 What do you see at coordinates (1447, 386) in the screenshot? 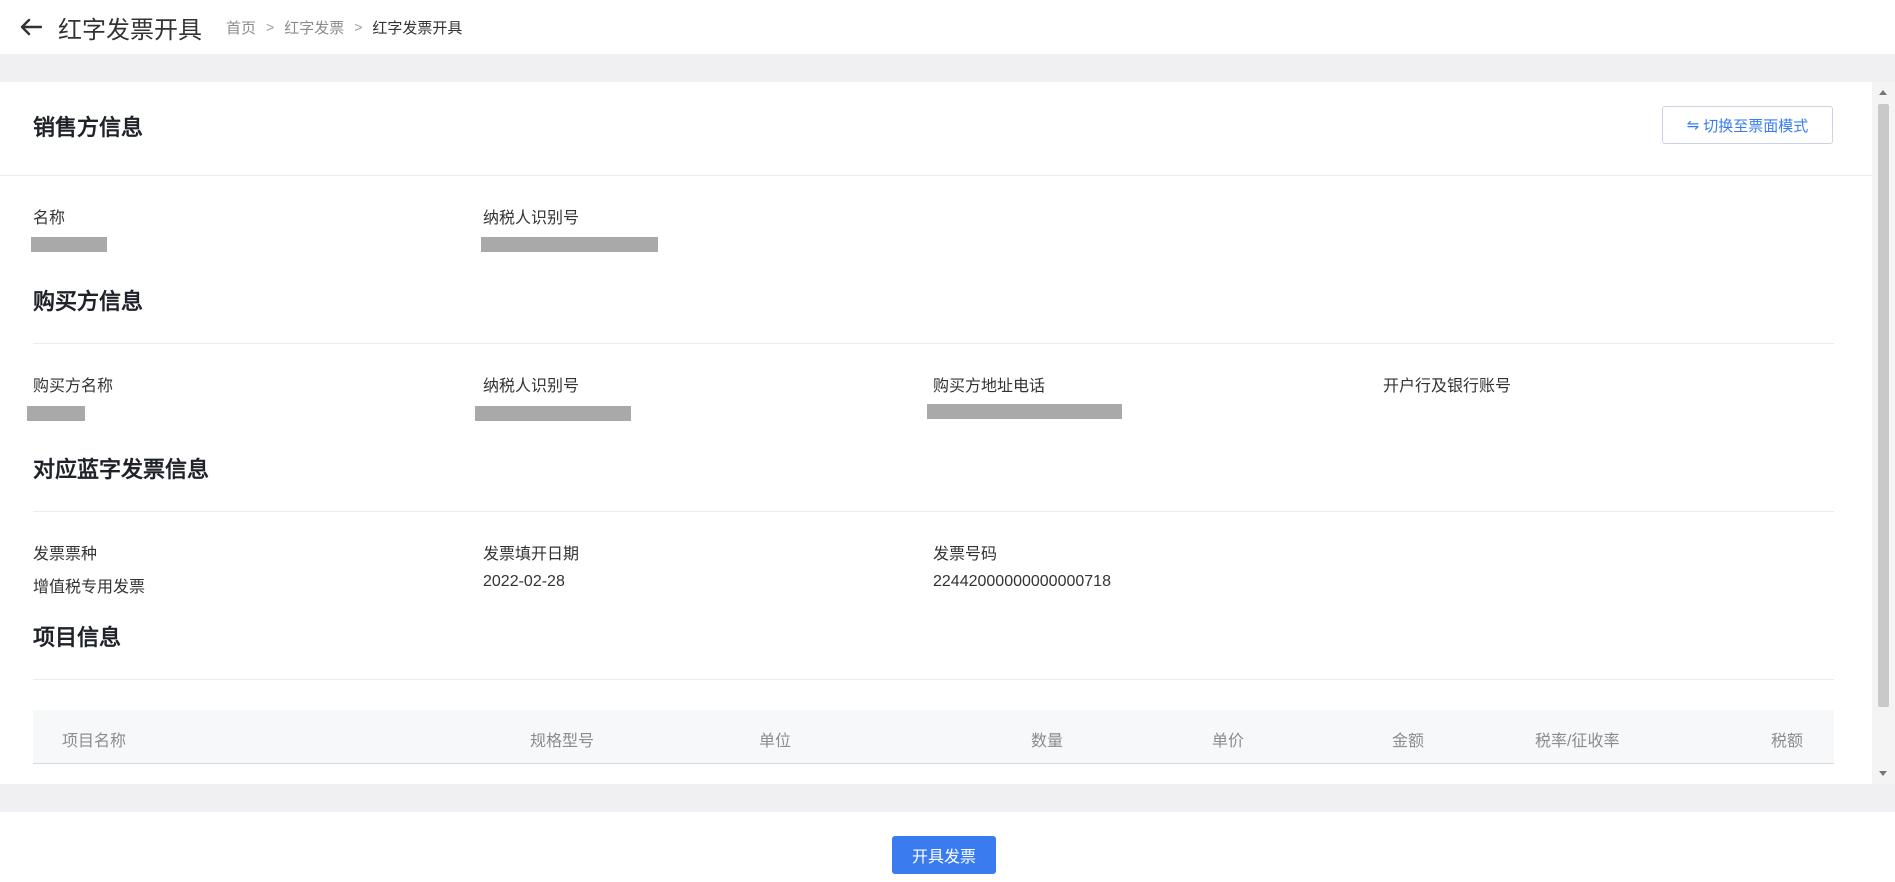
I see `buyer-bank-label: 开户行及银行账号` at bounding box center [1447, 386].